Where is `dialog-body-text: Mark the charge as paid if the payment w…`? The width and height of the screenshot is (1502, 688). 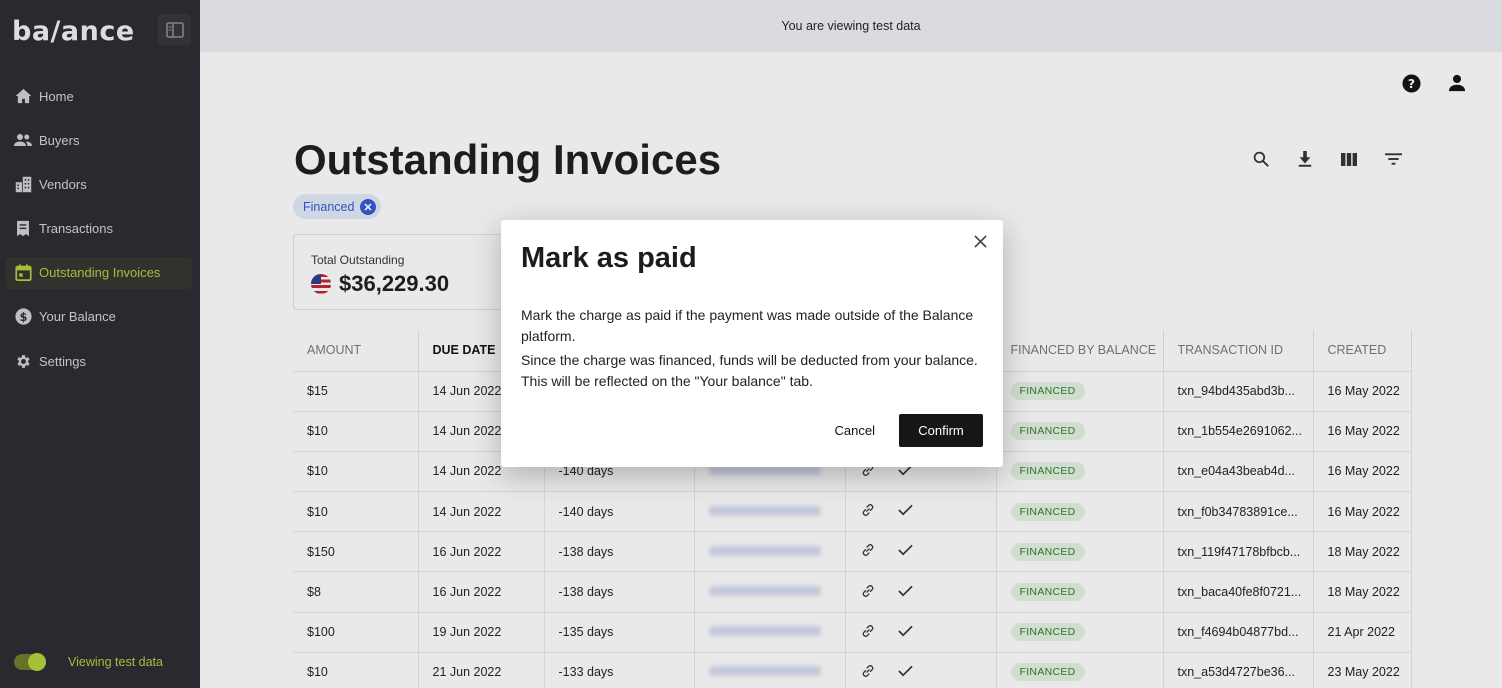 dialog-body-text: Mark the charge as paid if the payment w… is located at coordinates (747, 325).